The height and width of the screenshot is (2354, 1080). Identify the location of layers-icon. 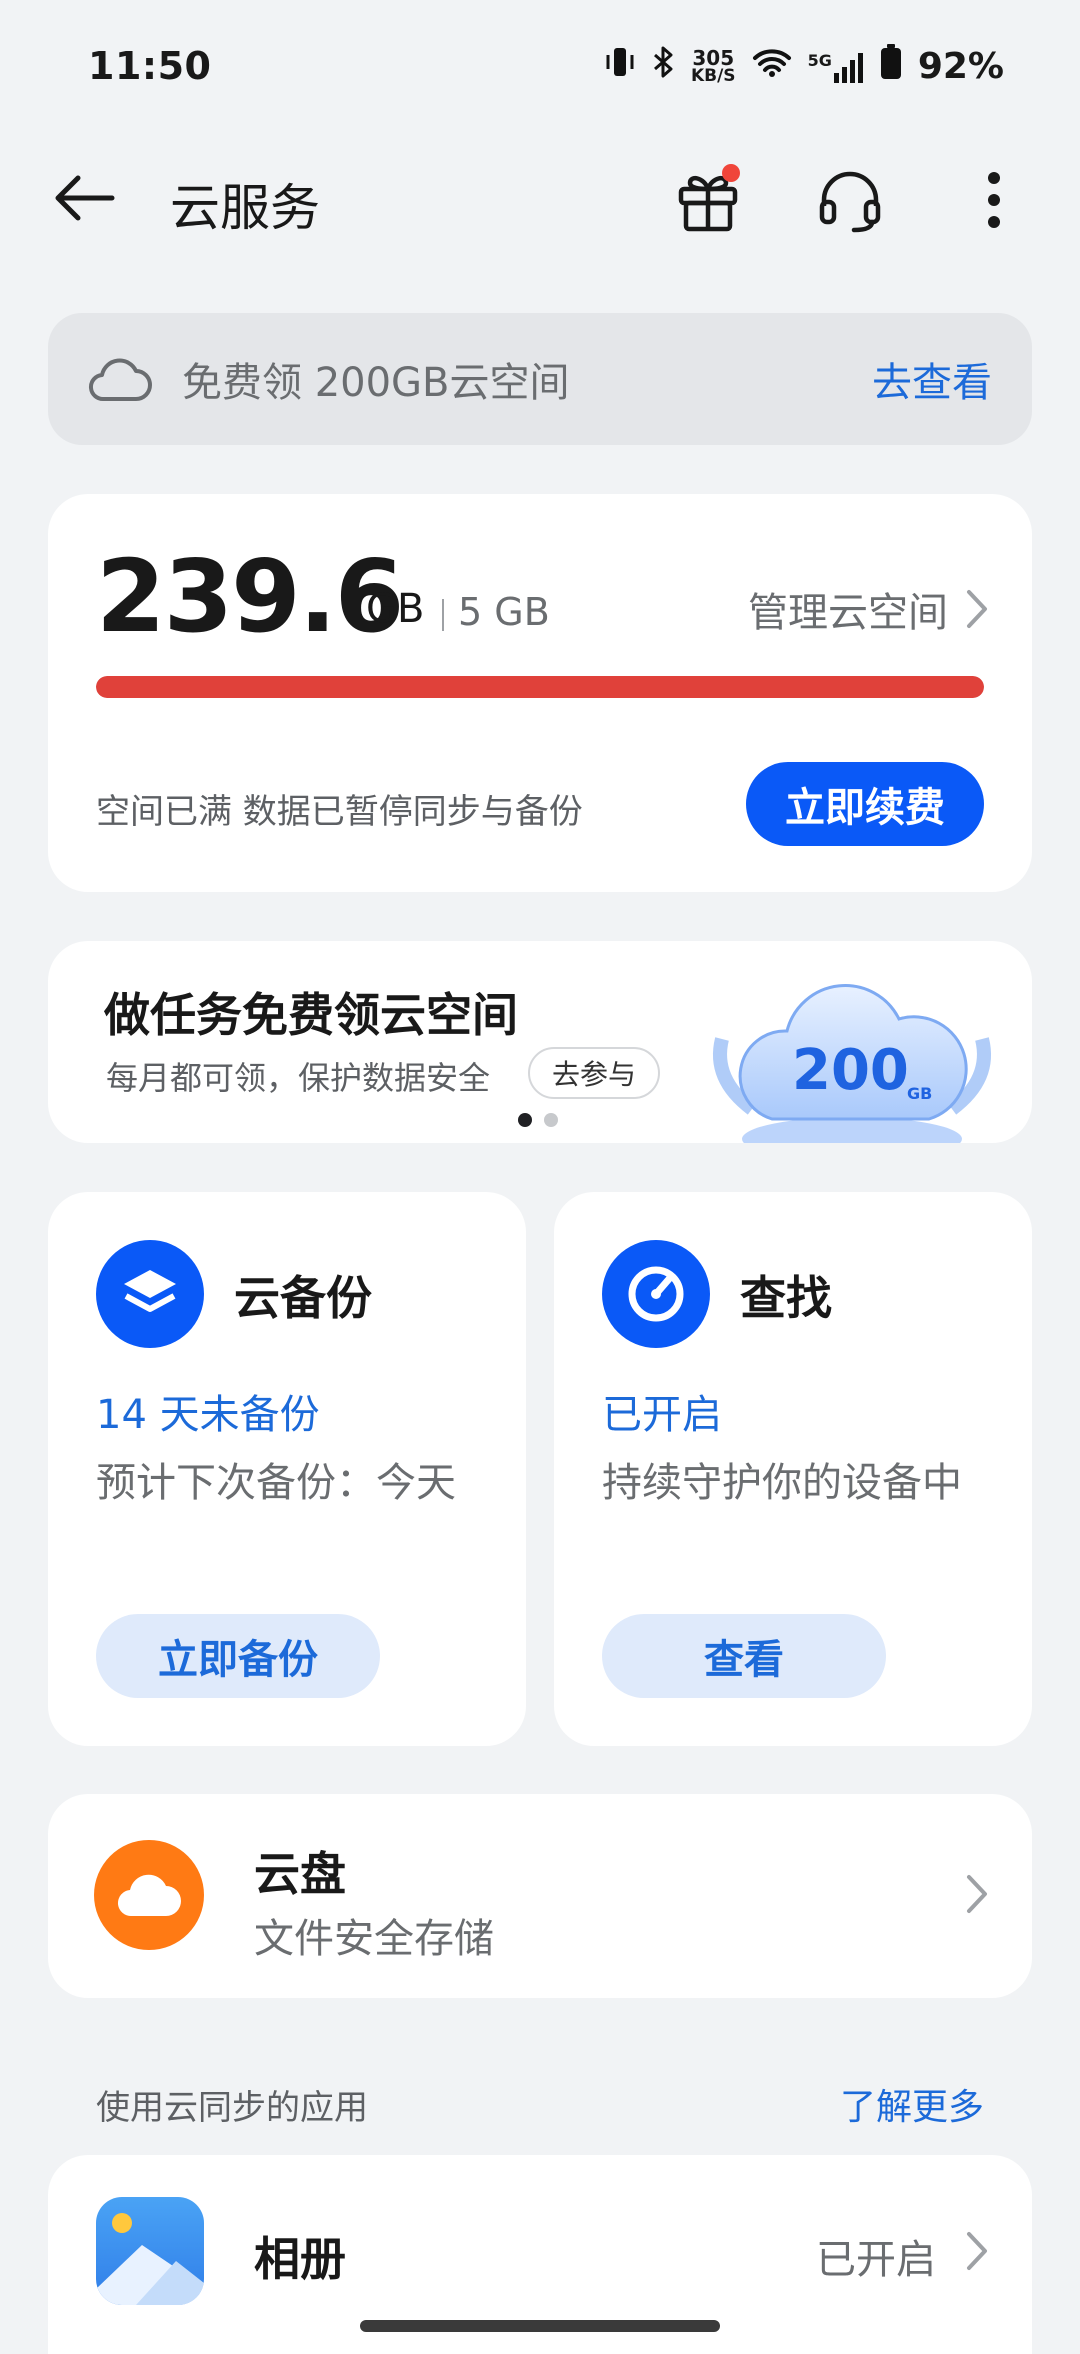
(150, 1294).